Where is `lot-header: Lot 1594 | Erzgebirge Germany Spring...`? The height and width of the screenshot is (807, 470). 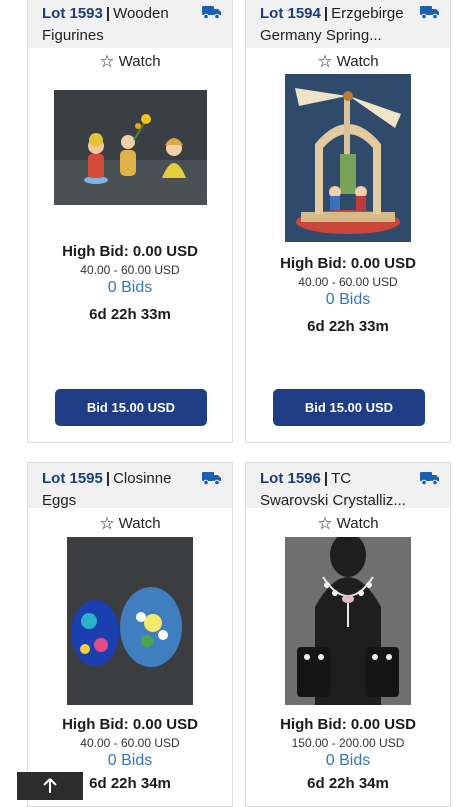
lot-header: Lot 1594 | Erzgebirge Germany Spring... is located at coordinates (348, 24).